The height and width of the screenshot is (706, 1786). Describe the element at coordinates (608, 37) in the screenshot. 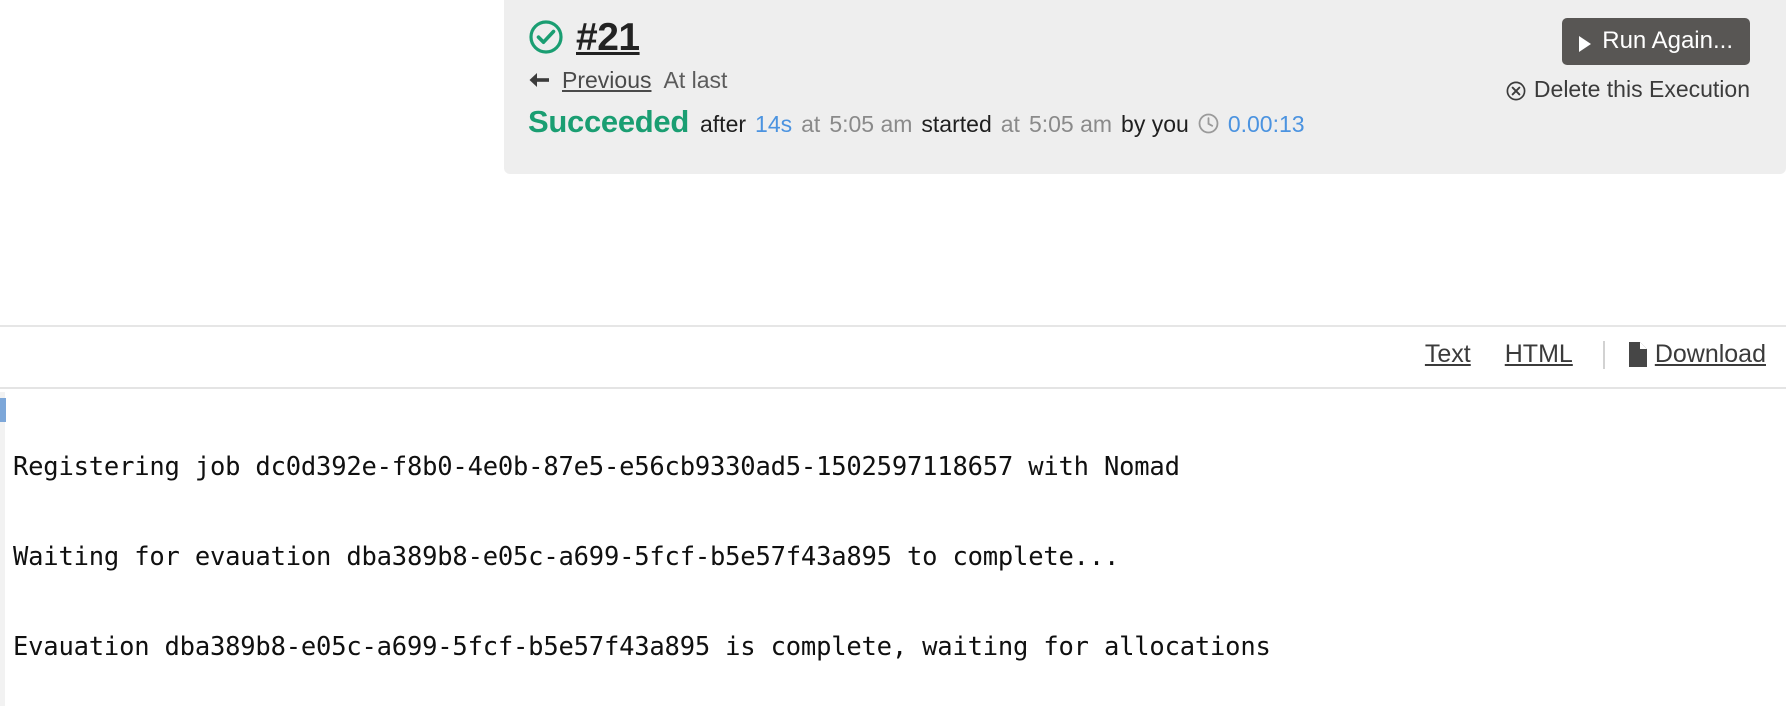

I see `execution-number: #21` at that location.